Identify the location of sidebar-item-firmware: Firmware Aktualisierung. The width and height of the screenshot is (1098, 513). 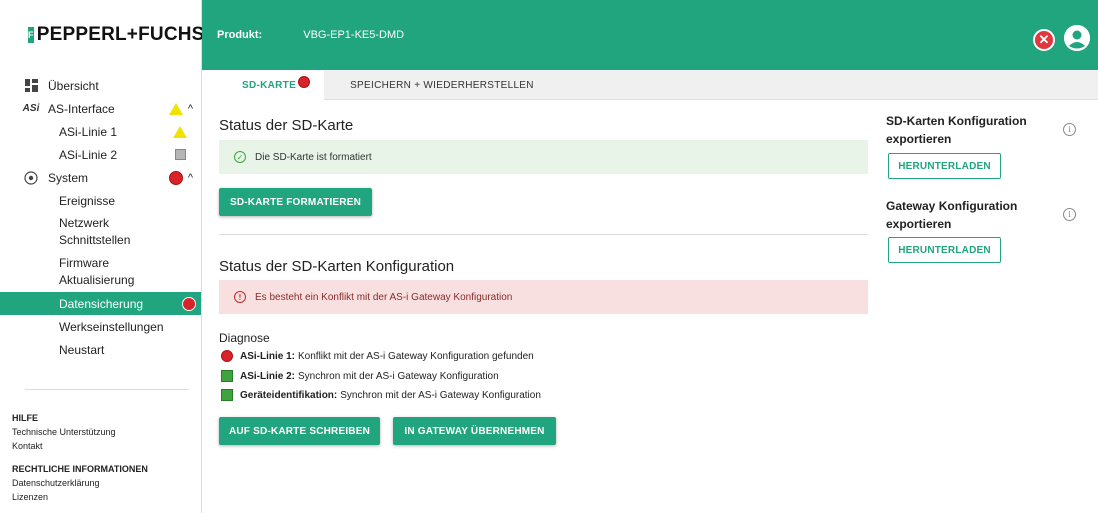
(100, 272).